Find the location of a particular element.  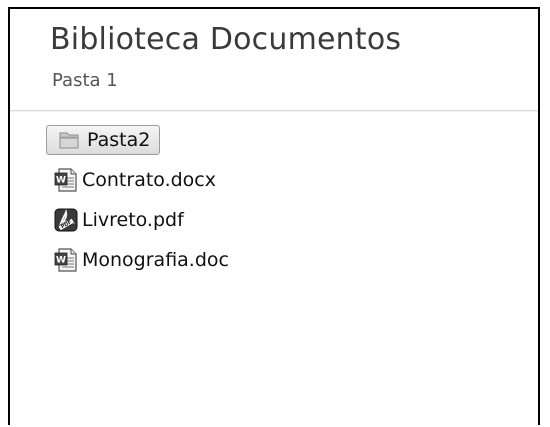

list-item-label: Livreto.pdf is located at coordinates (133, 220).